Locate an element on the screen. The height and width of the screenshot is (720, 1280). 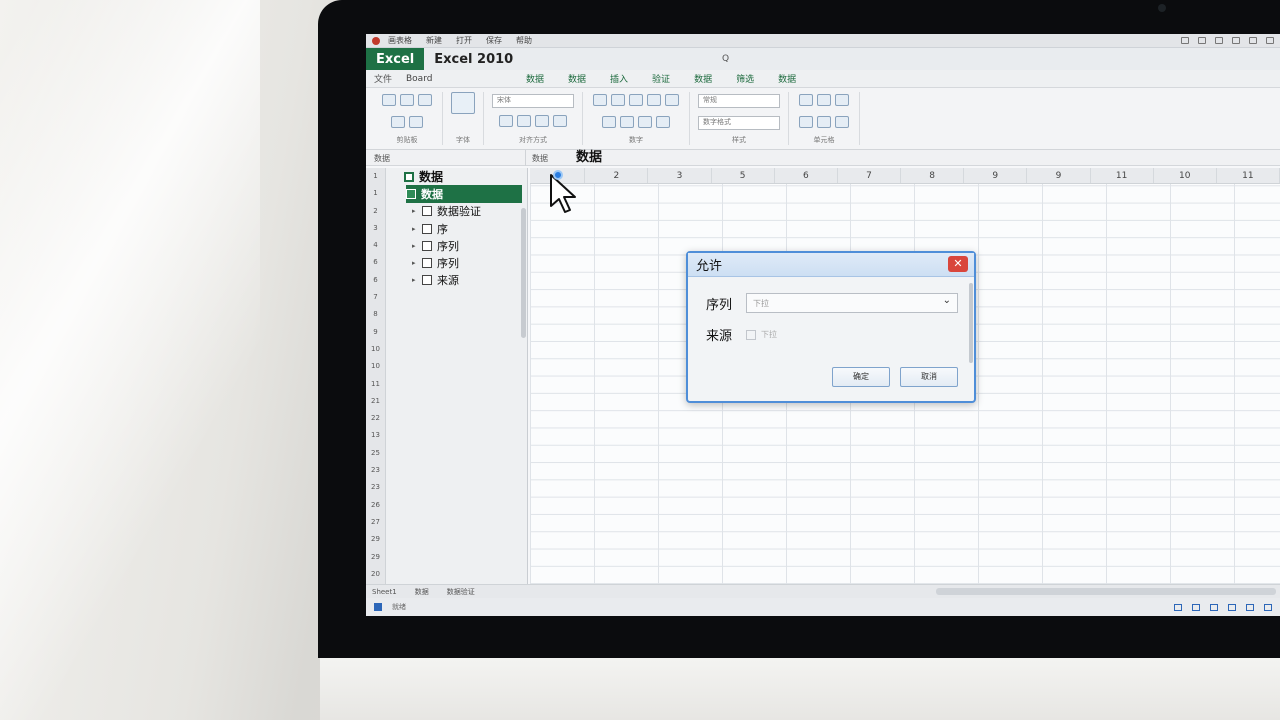
paste-icon is located at coordinates (389, 100).